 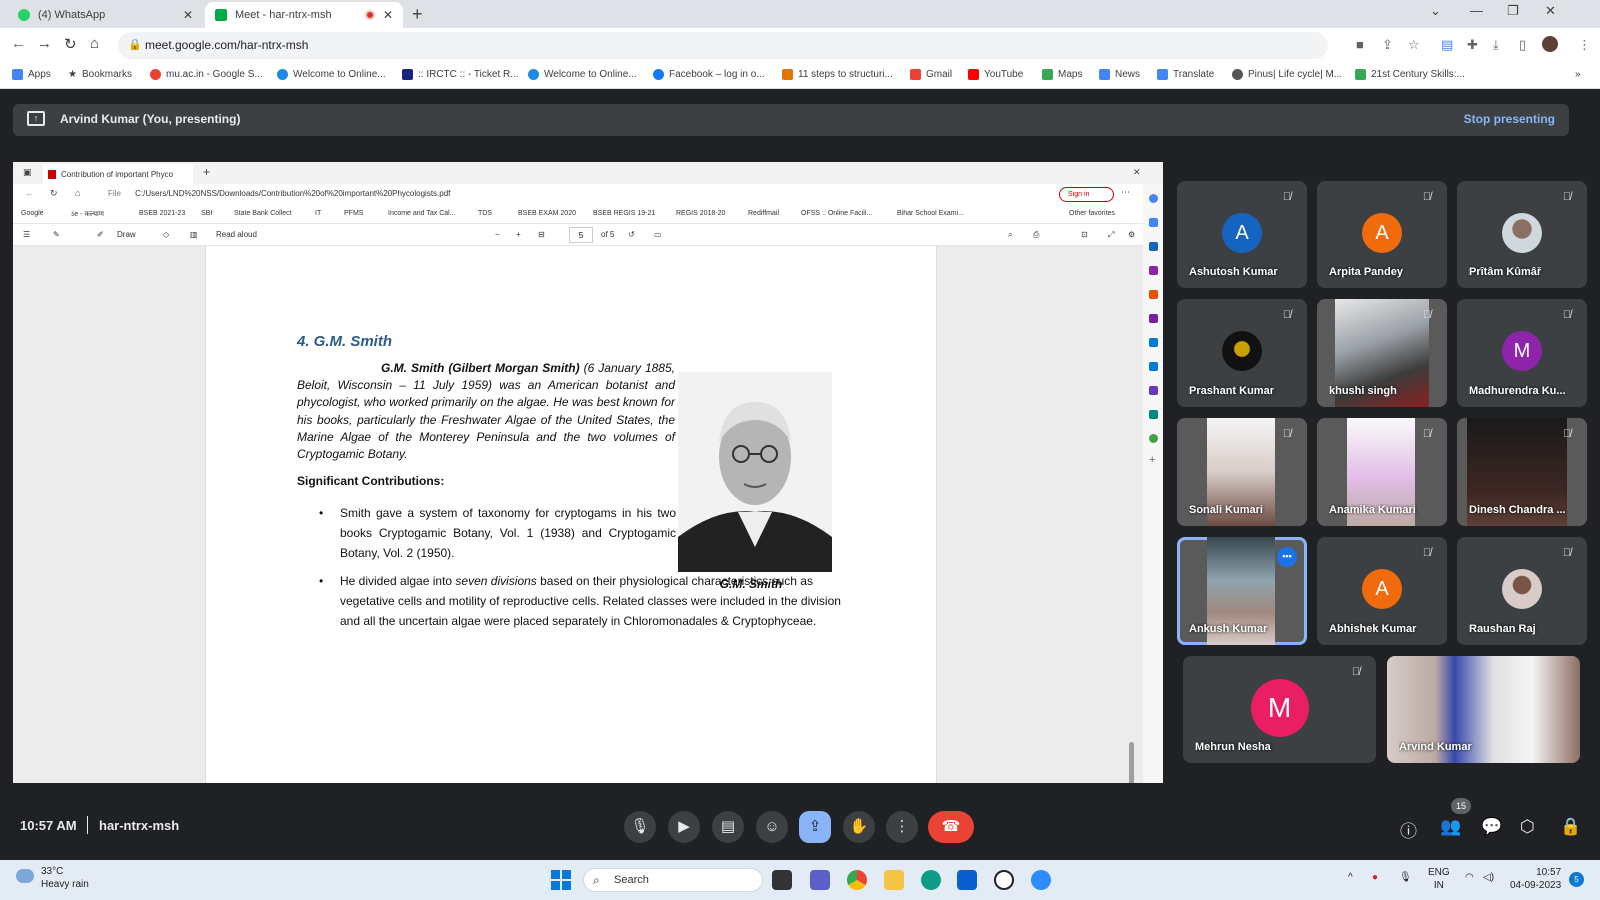 I want to click on participant-tile: 🎙̸ A Ashutosh Kumar, so click(x=1242, y=234).